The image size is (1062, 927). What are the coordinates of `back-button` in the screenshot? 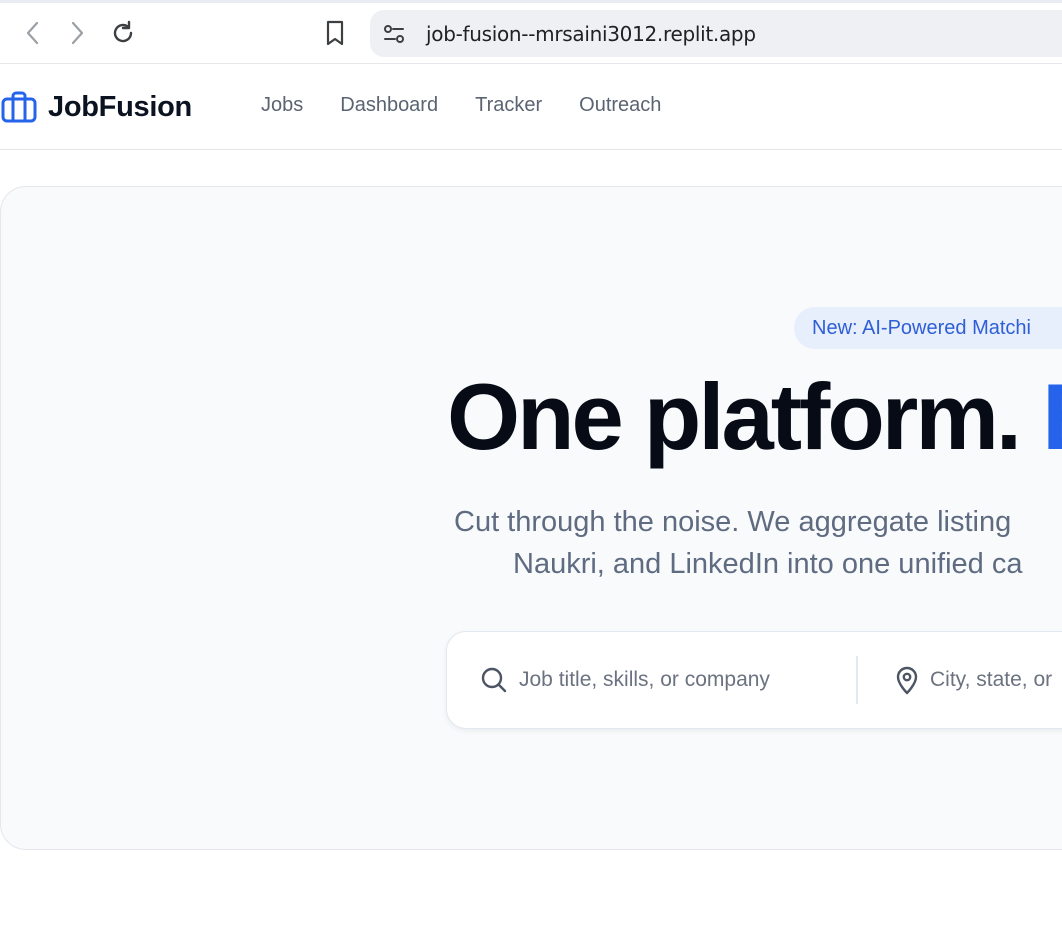 It's located at (33, 33).